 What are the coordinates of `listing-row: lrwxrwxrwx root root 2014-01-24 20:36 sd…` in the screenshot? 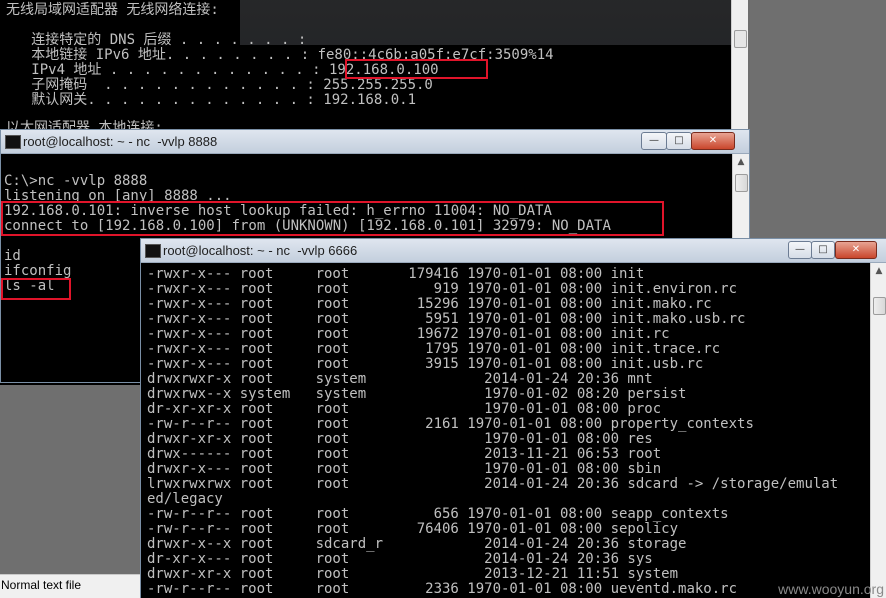 It's located at (493, 484).